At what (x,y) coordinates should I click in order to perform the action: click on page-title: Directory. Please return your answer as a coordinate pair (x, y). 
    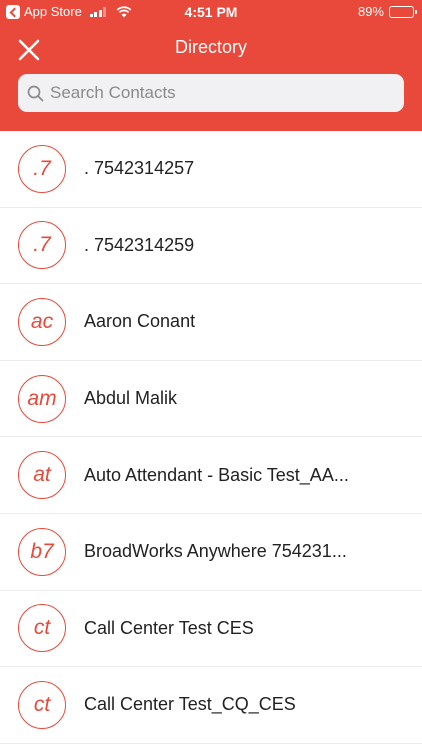
    Looking at the image, I should click on (210, 47).